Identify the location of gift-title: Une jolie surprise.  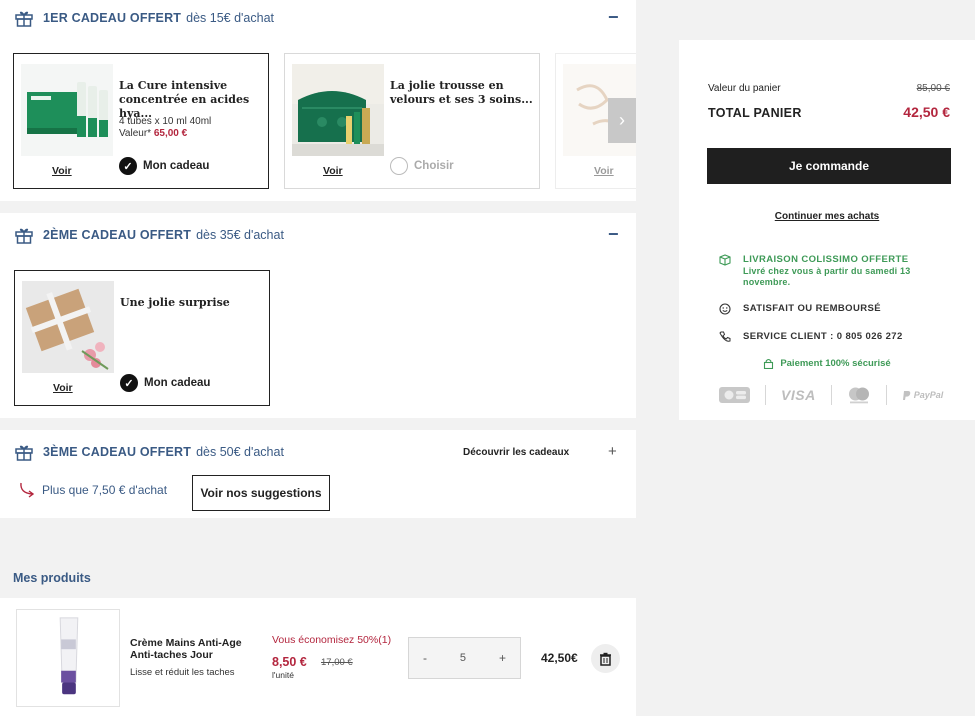
(175, 302).